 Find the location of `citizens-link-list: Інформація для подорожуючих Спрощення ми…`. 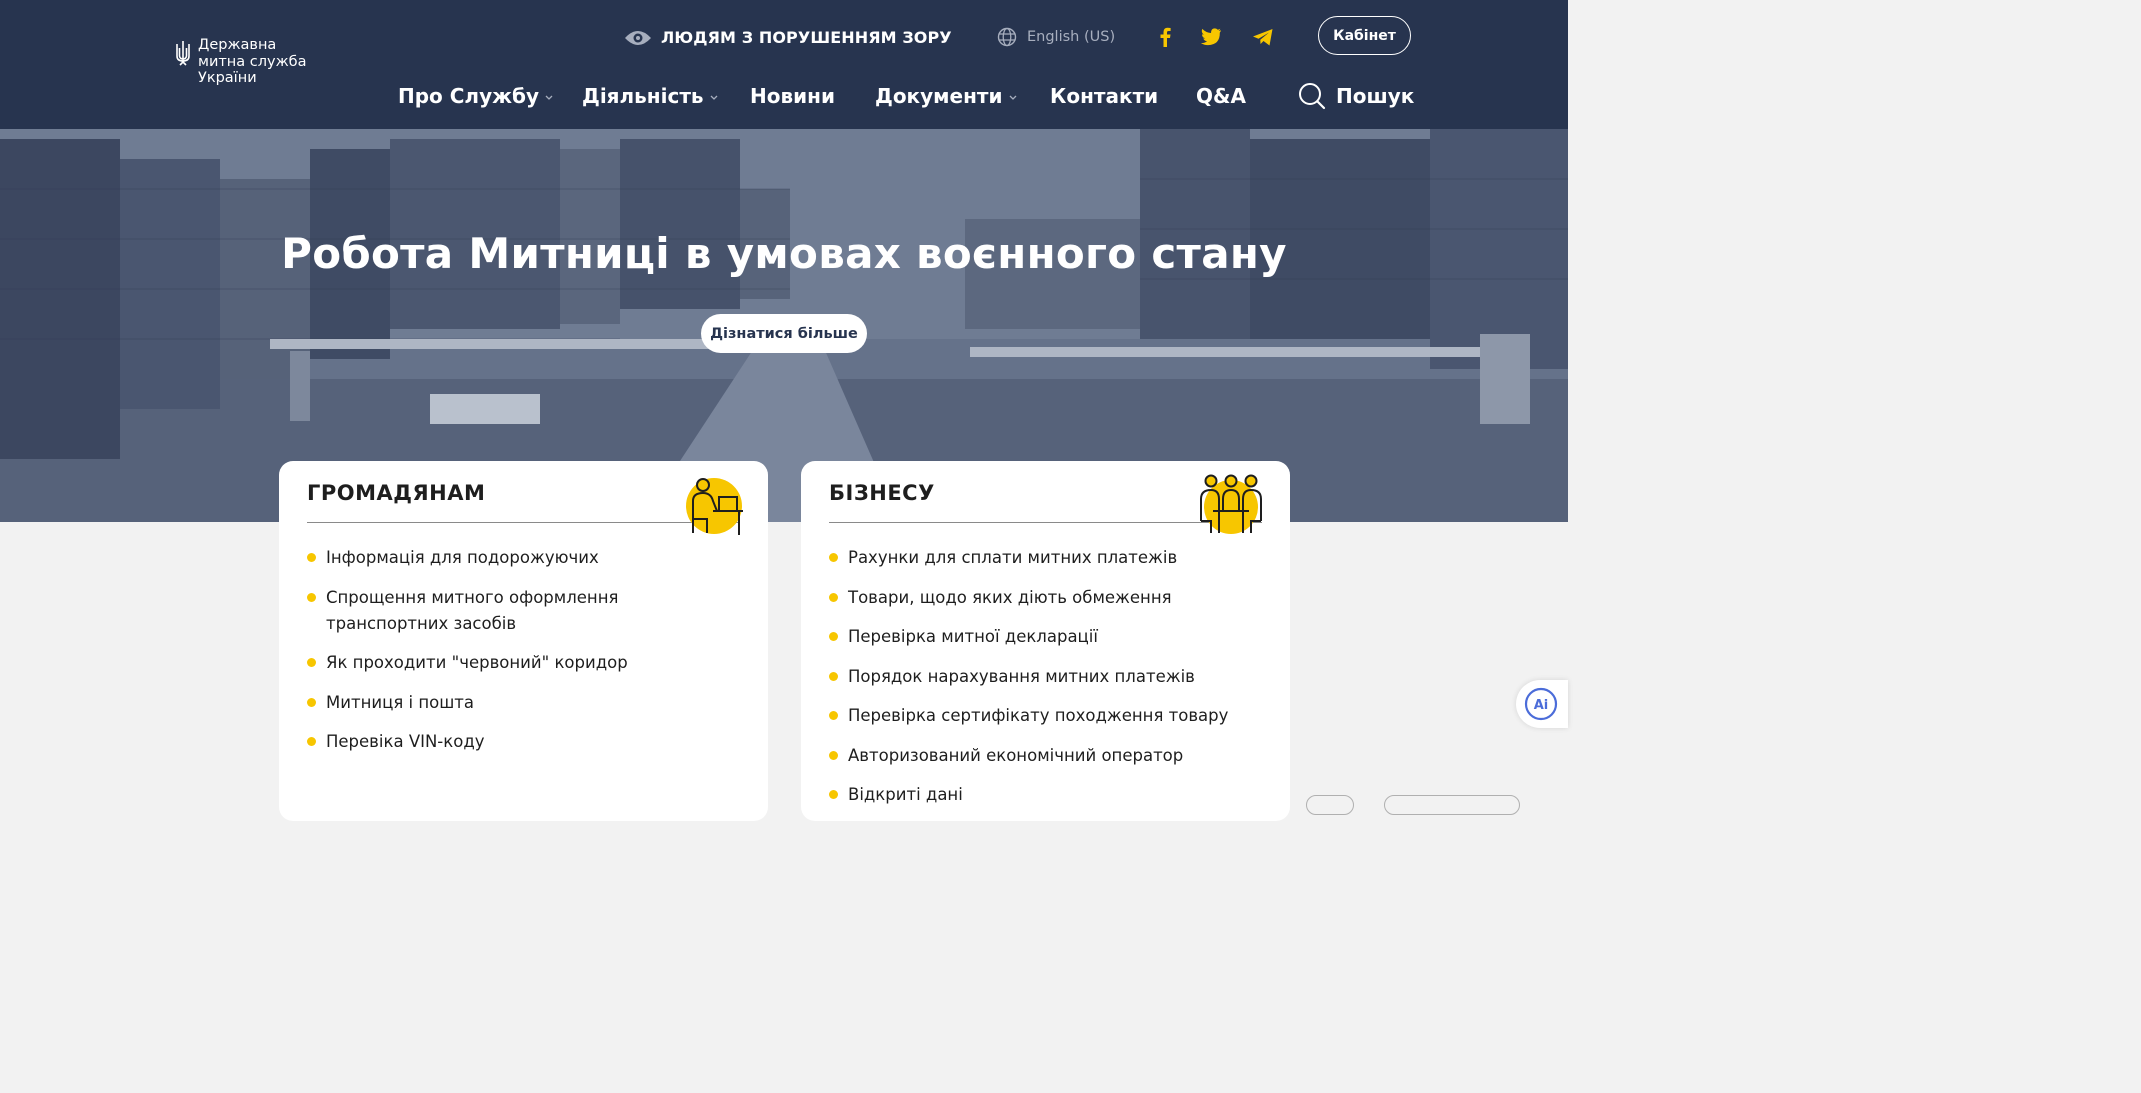

citizens-link-list: Інформація для подорожуючих Спрощення ми… is located at coordinates (522, 657).